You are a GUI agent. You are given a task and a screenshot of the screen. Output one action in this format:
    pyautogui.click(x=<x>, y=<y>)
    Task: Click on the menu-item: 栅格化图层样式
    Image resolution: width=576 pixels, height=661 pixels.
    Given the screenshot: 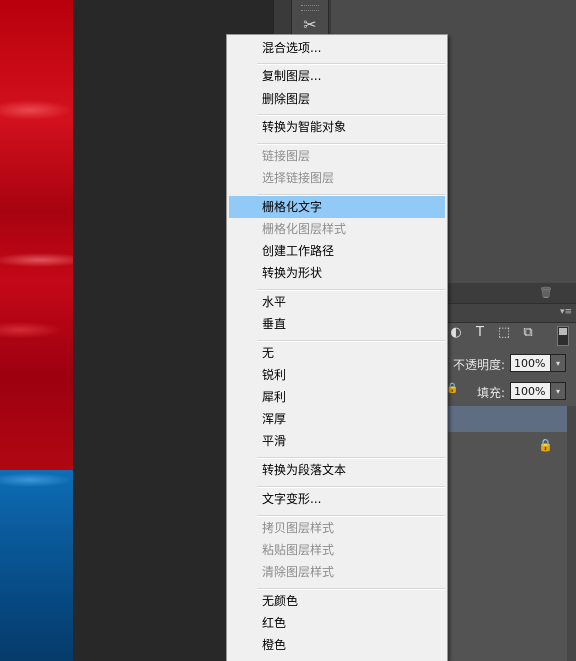 What is the action you would take?
    pyautogui.click(x=304, y=229)
    